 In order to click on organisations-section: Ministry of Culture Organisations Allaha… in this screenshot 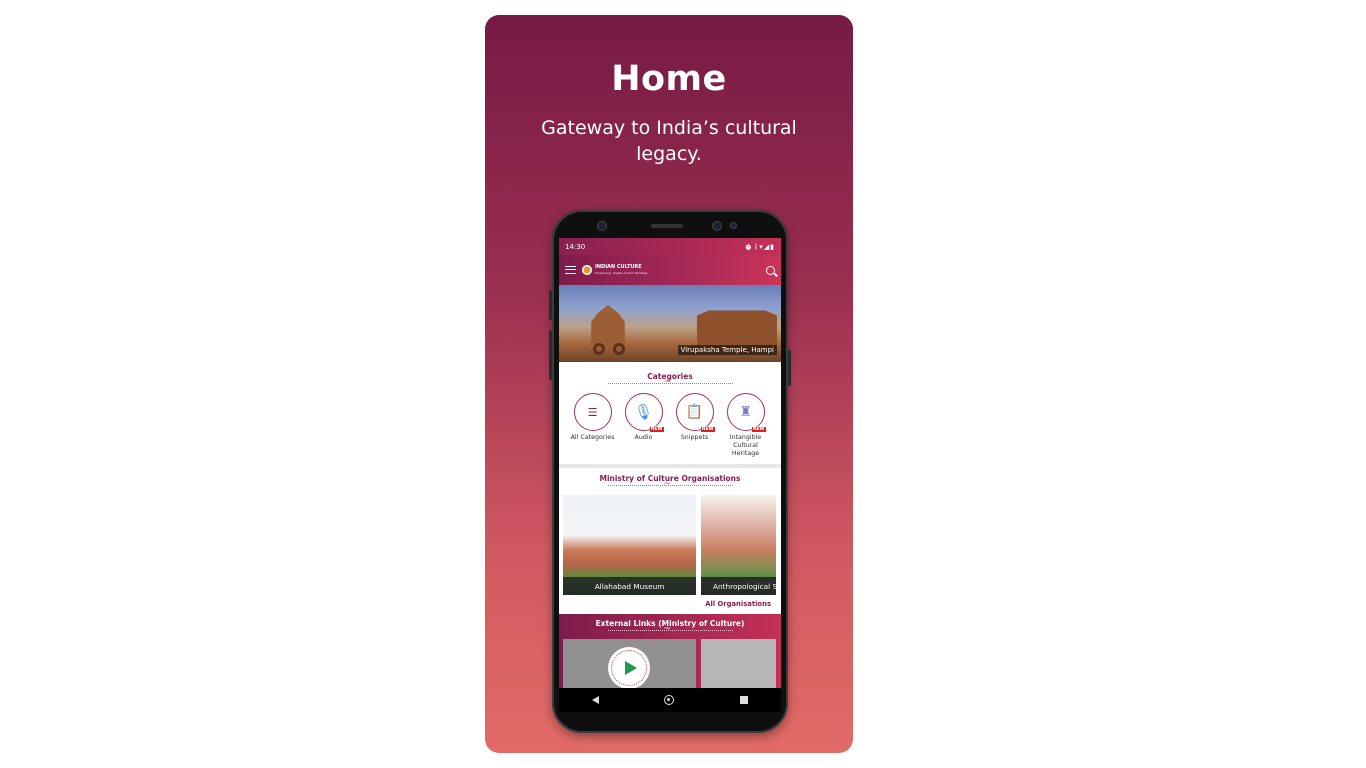, I will do `click(670, 541)`.